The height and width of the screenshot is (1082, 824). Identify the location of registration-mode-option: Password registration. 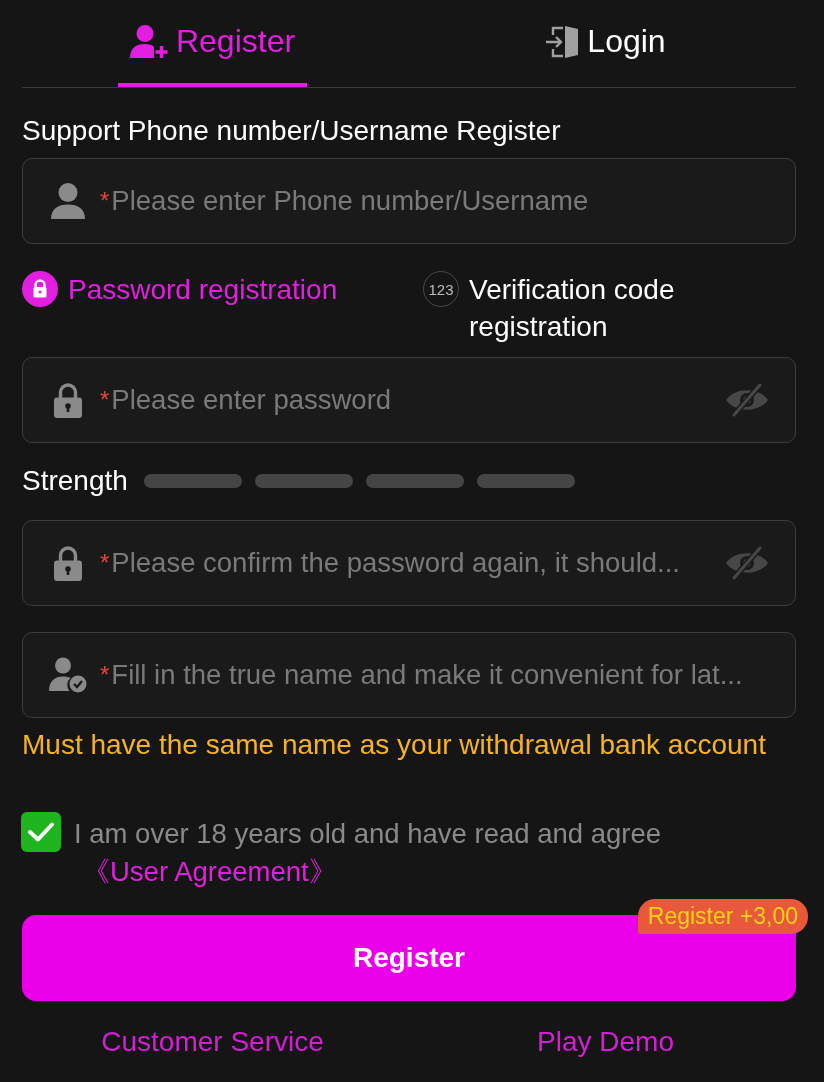
(180, 289).